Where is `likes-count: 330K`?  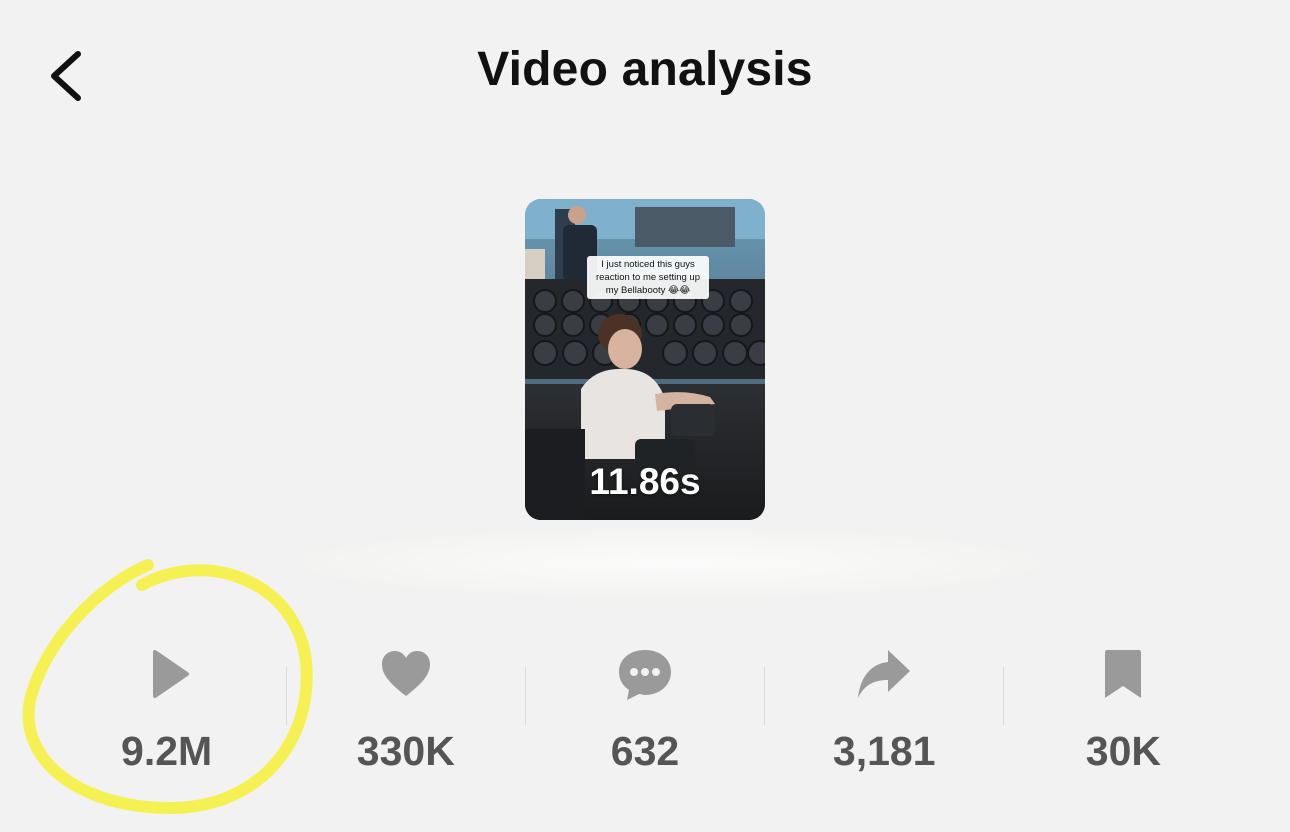 likes-count: 330K is located at coordinates (405, 751).